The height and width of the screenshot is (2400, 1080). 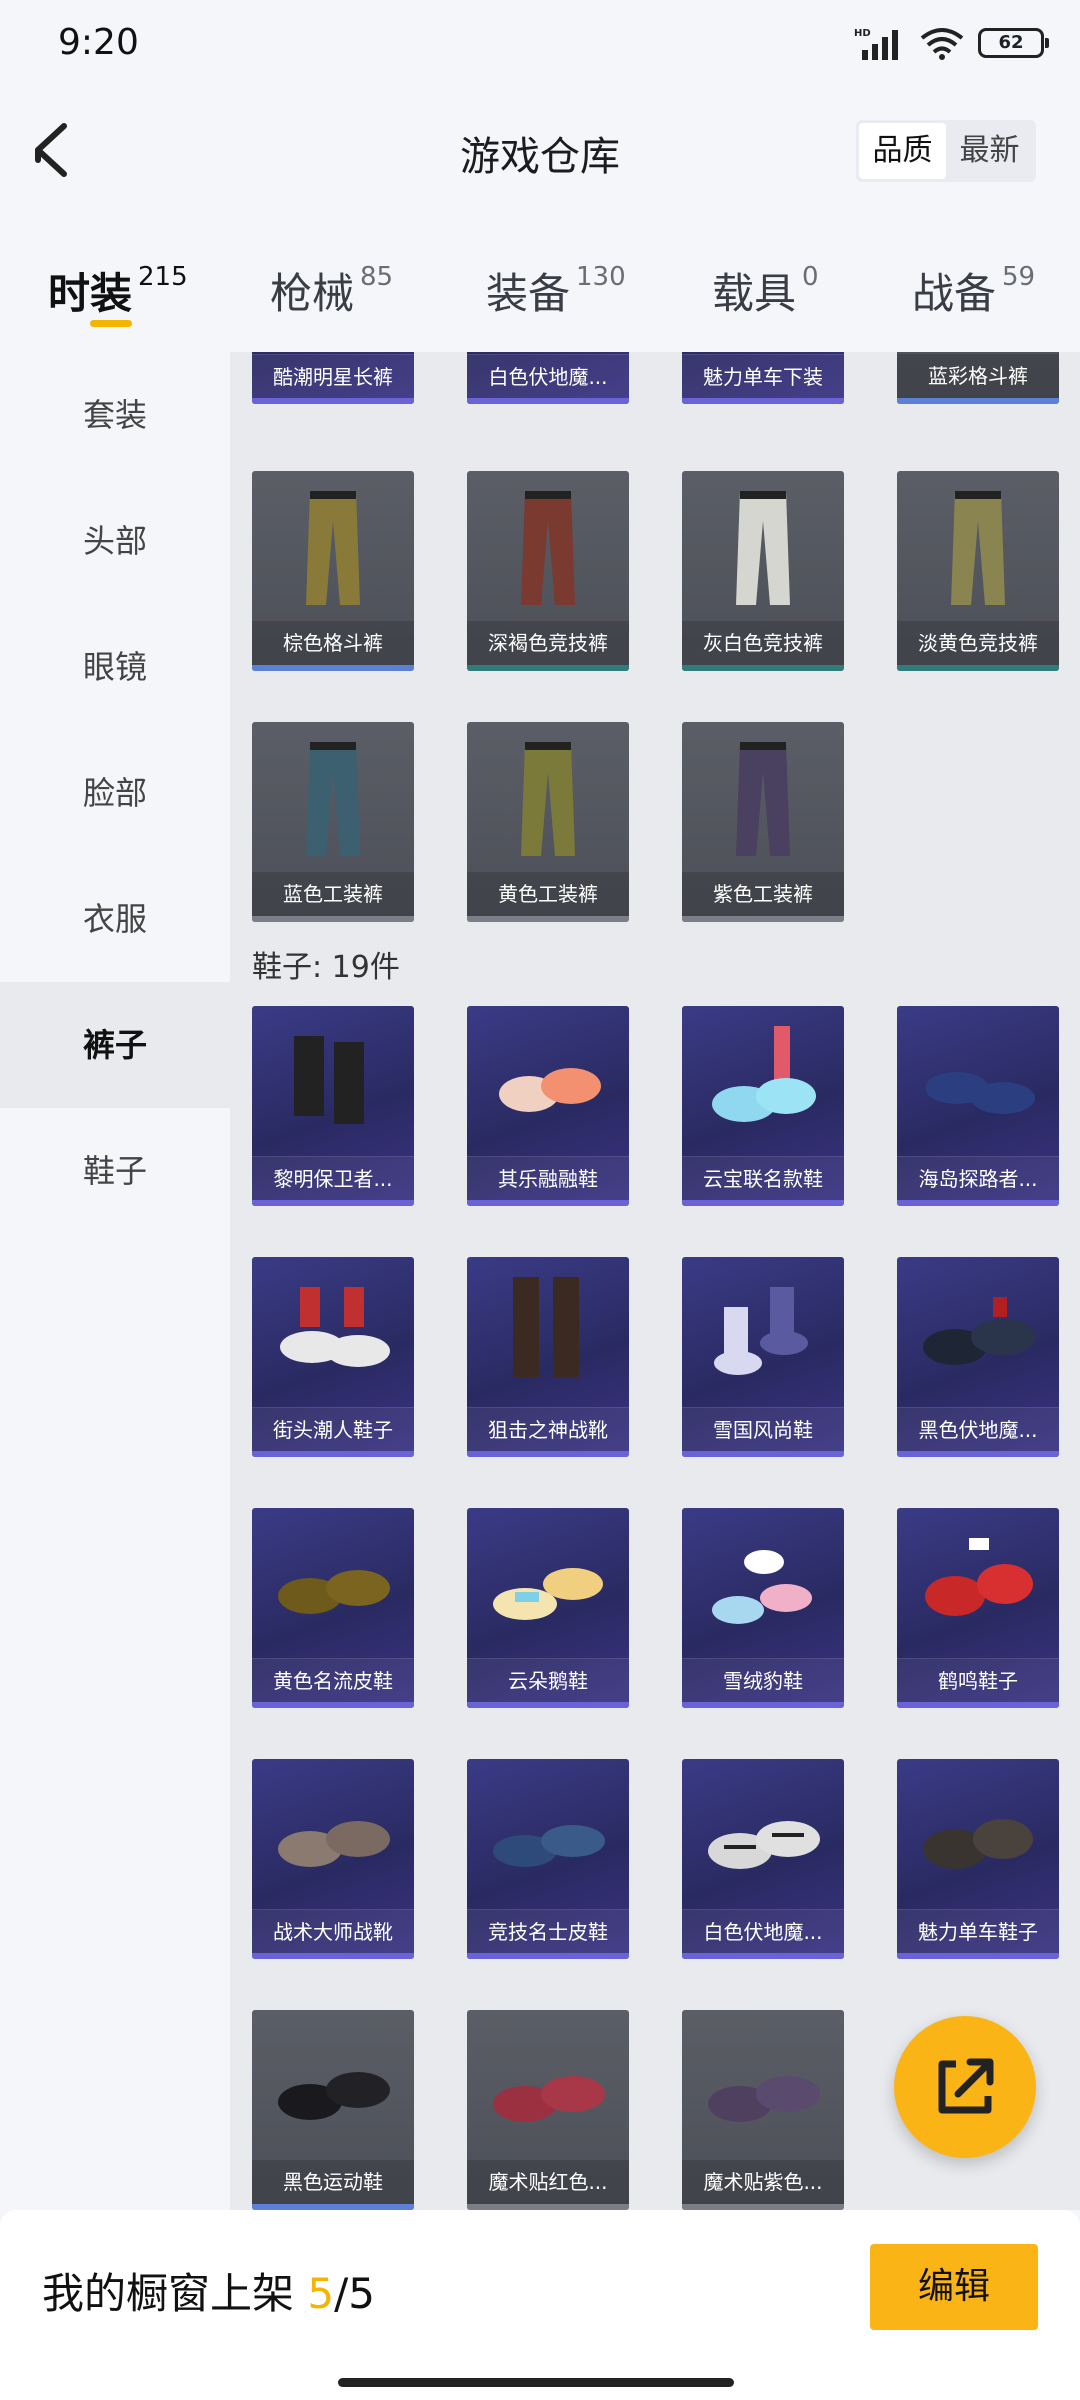 I want to click on item-card: 蓝色工装裤, so click(x=333, y=822).